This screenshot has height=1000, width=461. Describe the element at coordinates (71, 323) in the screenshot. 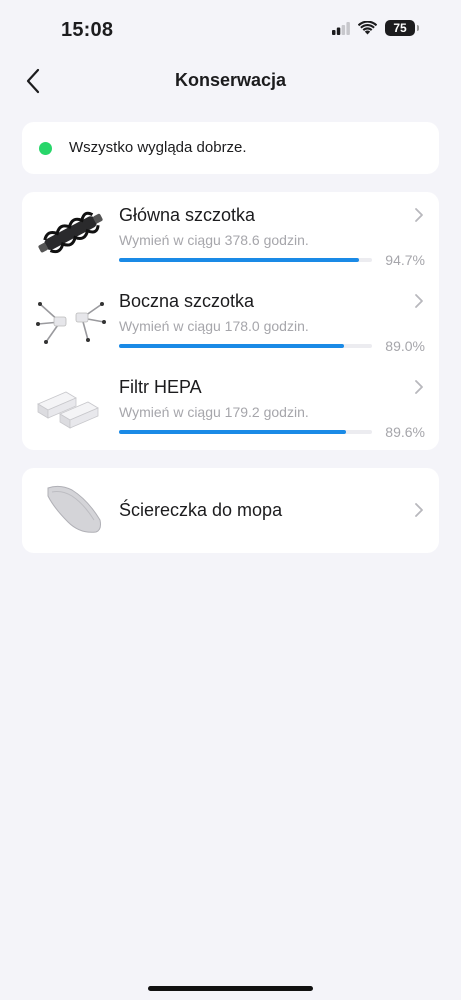

I see `side-brush-icon` at that location.